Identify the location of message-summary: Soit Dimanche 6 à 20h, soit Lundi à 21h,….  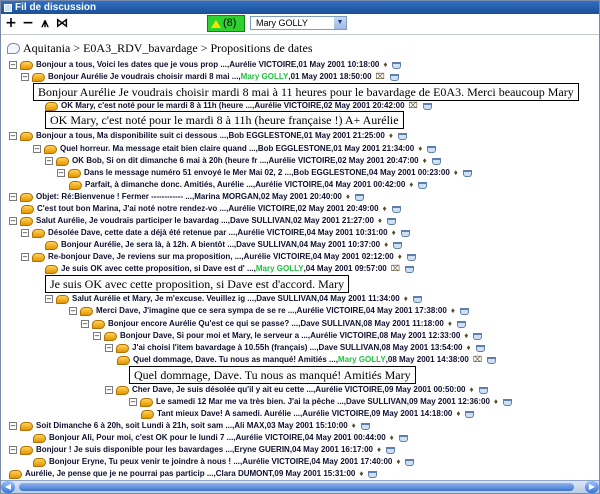
(192, 425).